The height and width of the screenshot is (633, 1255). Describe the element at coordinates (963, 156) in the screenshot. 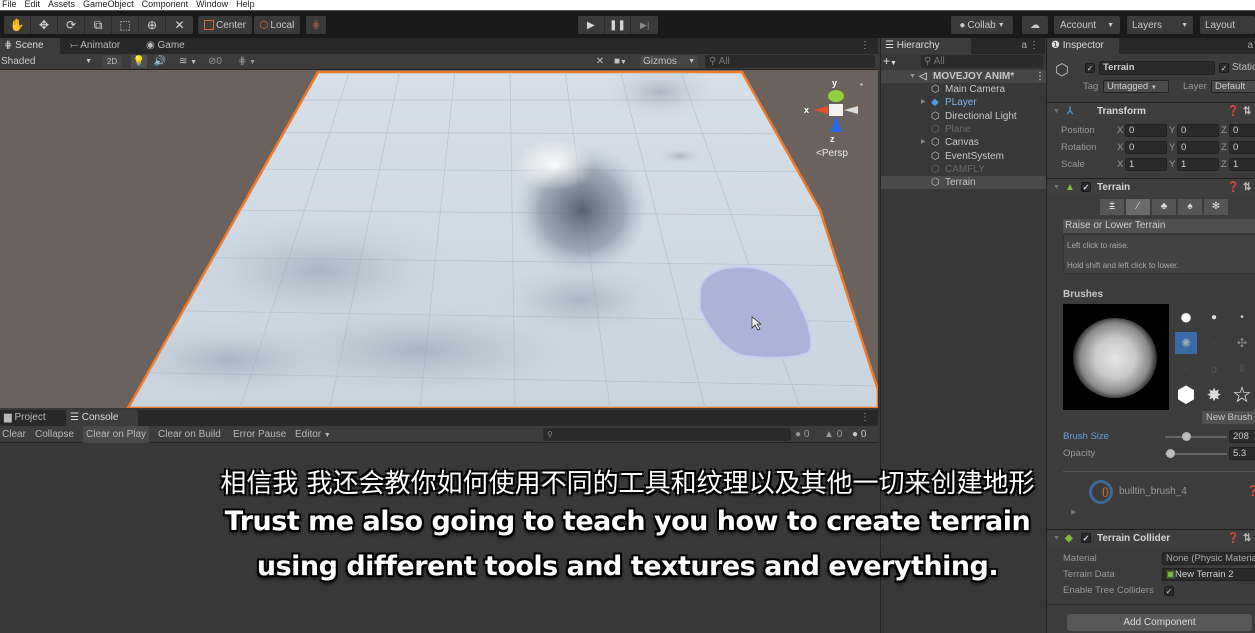

I see `hierarchy-item: ⬡ EventSystem` at that location.